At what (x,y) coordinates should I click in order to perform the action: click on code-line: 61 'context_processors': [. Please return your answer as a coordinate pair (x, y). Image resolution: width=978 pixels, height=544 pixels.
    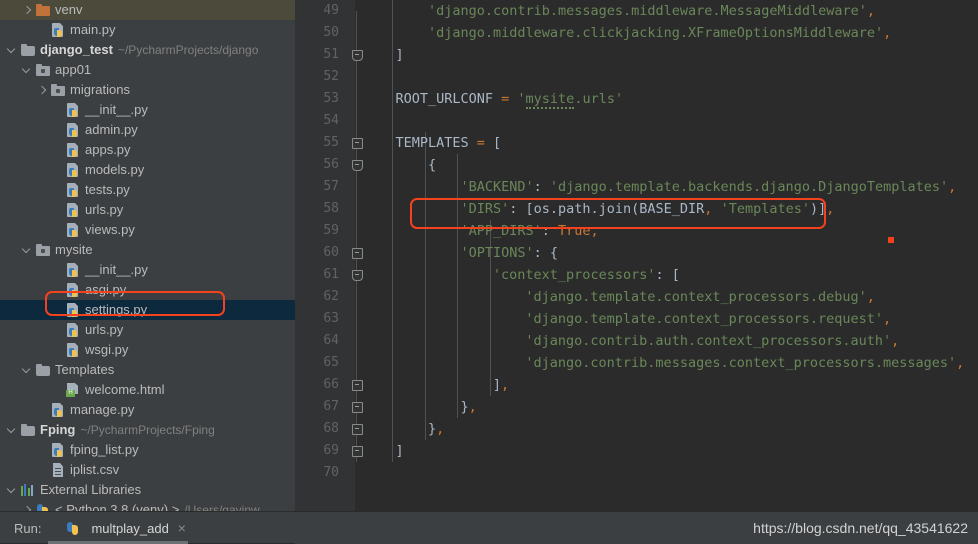
    Looking at the image, I should click on (636, 275).